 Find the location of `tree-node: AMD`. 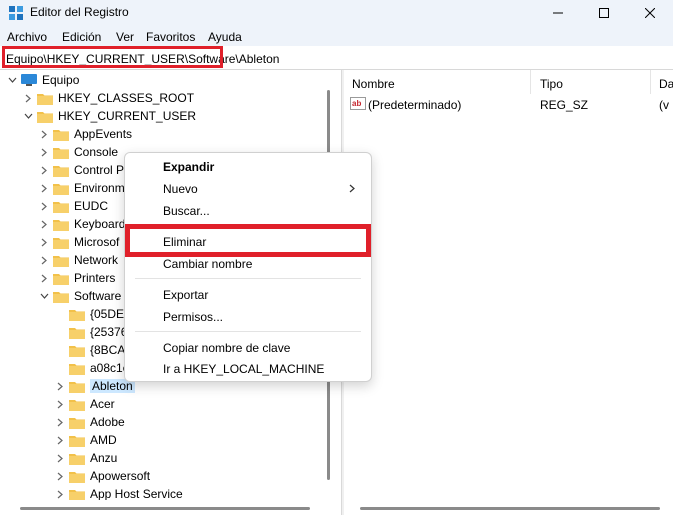

tree-node: AMD is located at coordinates (85, 440).